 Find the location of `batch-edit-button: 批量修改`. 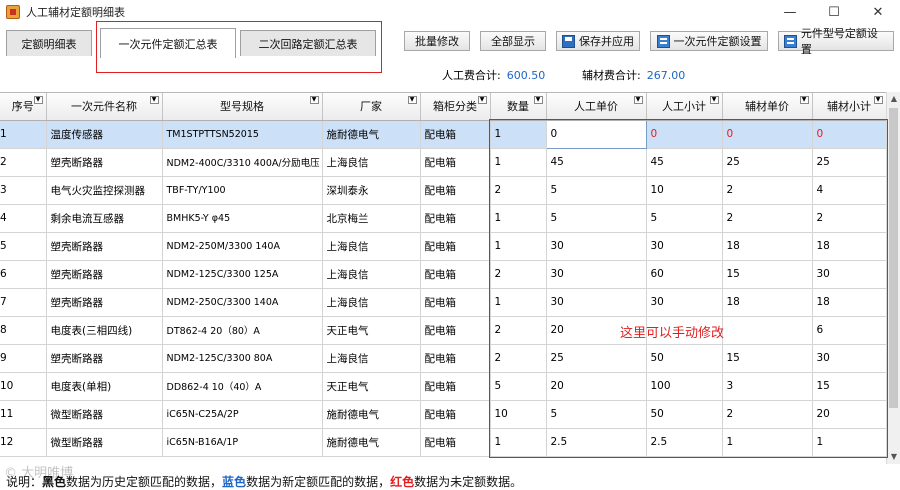

batch-edit-button: 批量修改 is located at coordinates (437, 41).